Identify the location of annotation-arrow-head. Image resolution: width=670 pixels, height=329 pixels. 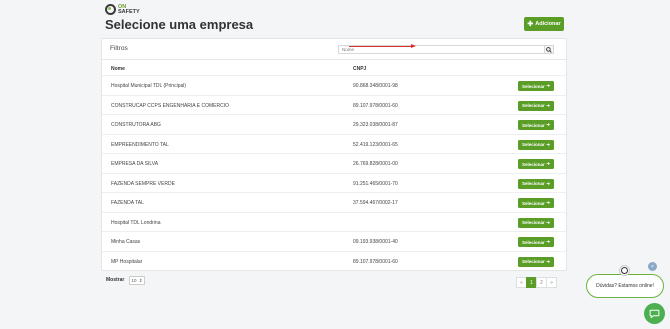
(413, 45).